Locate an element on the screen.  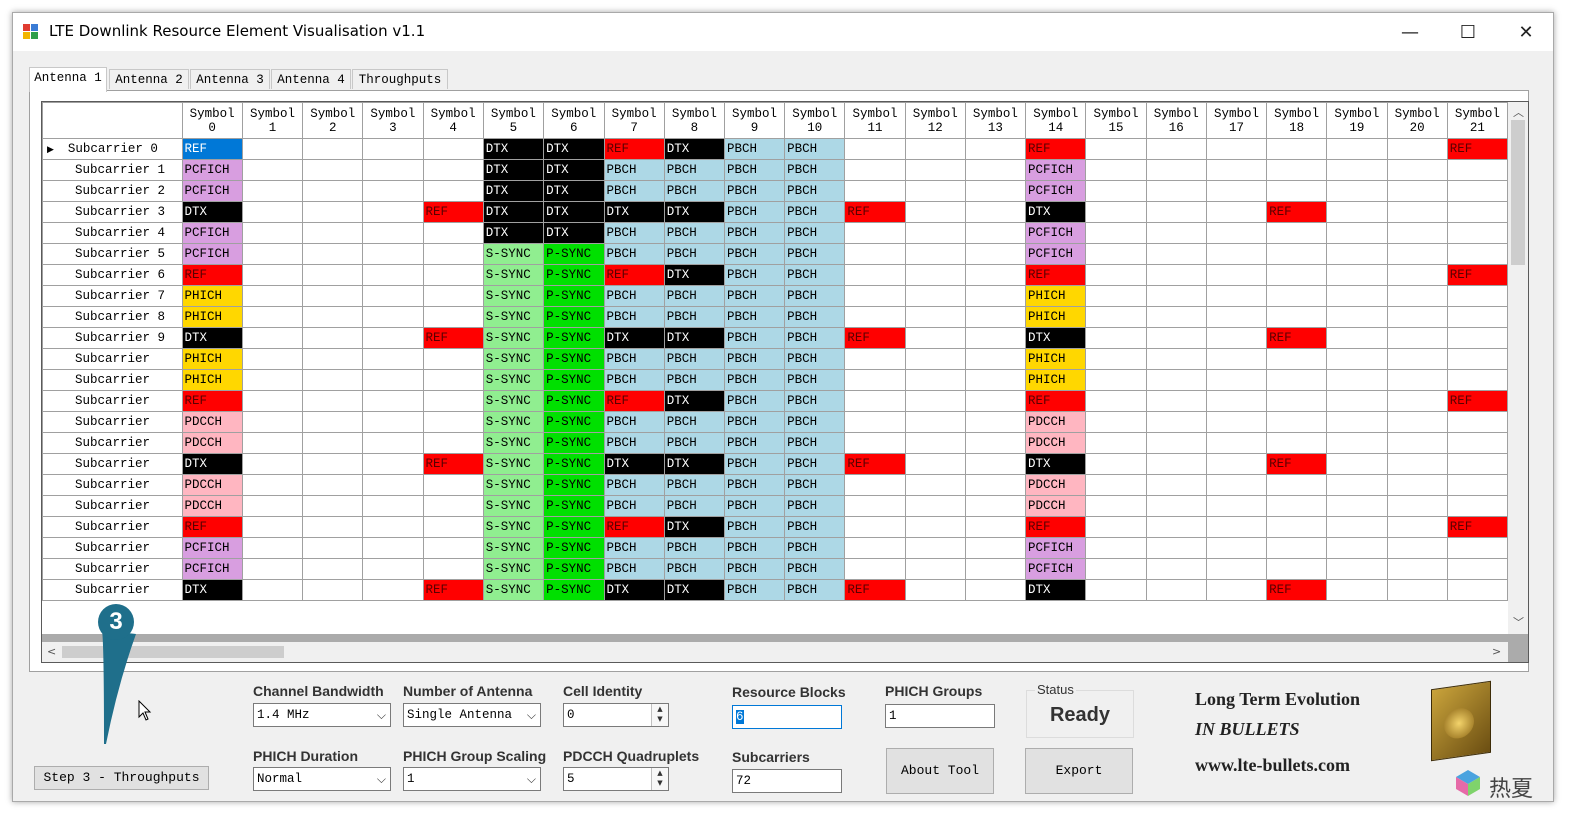
resource-element-cell: PDCCH is located at coordinates (212, 485).